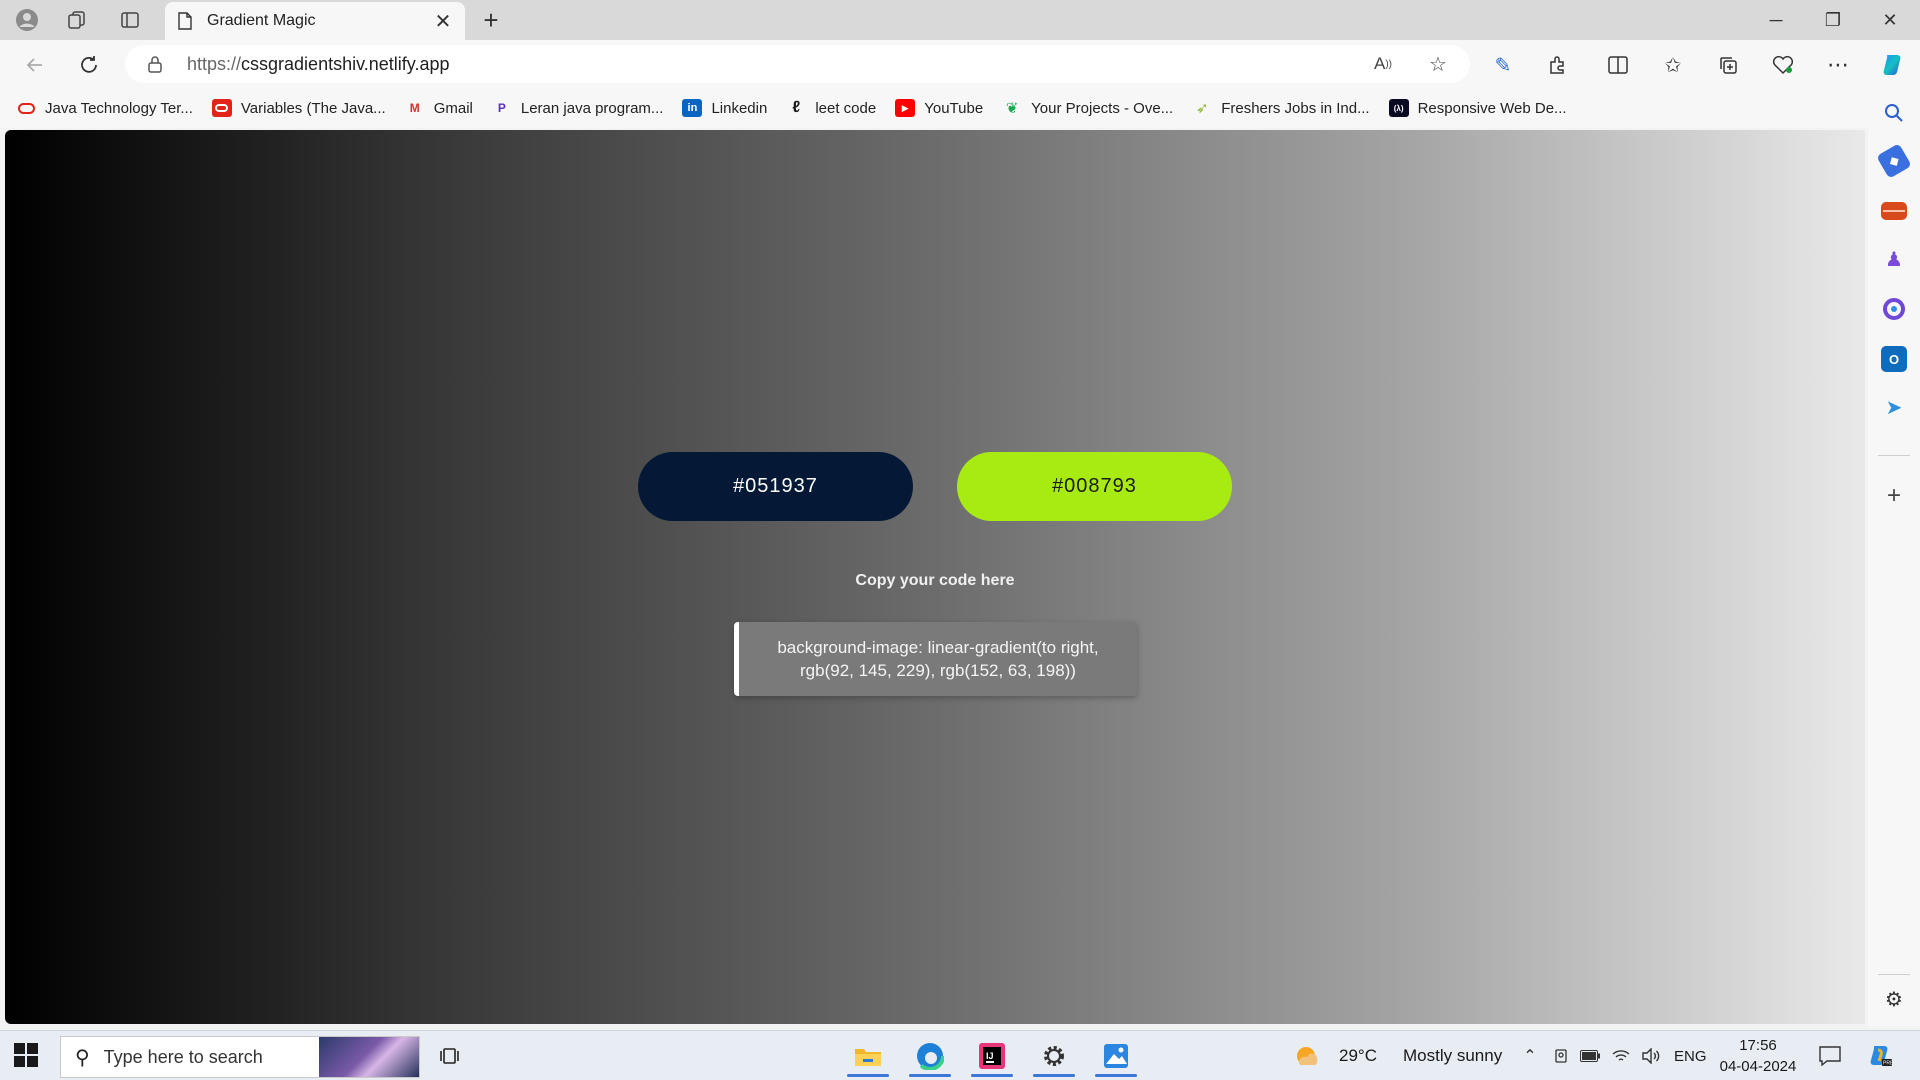  I want to click on meet-now-icon, so click(1561, 1056).